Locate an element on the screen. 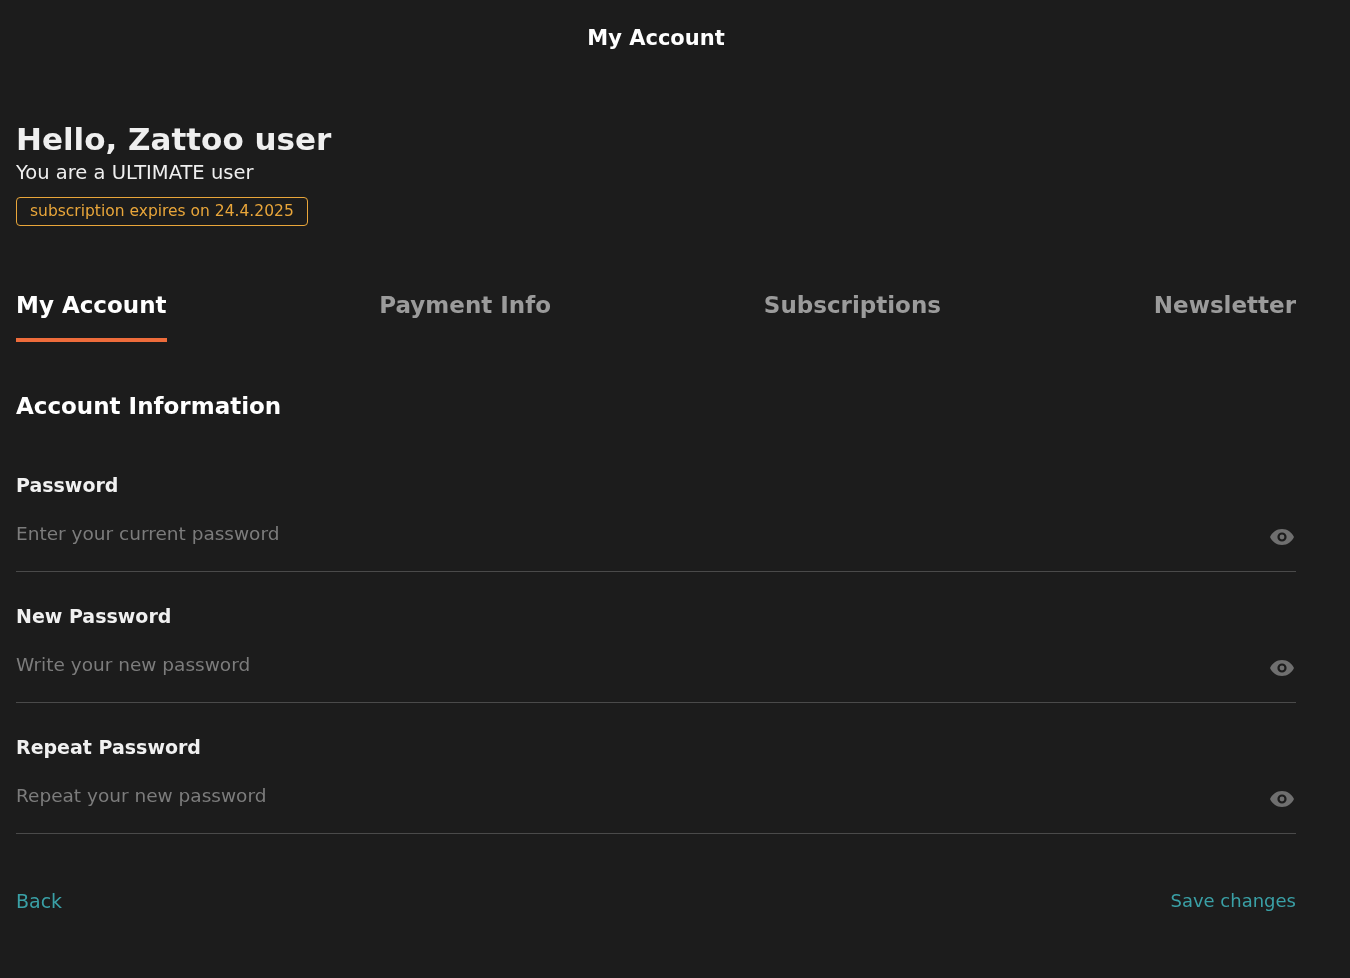 The image size is (1350, 978). password-field: Repeat your new password is located at coordinates (656, 808).